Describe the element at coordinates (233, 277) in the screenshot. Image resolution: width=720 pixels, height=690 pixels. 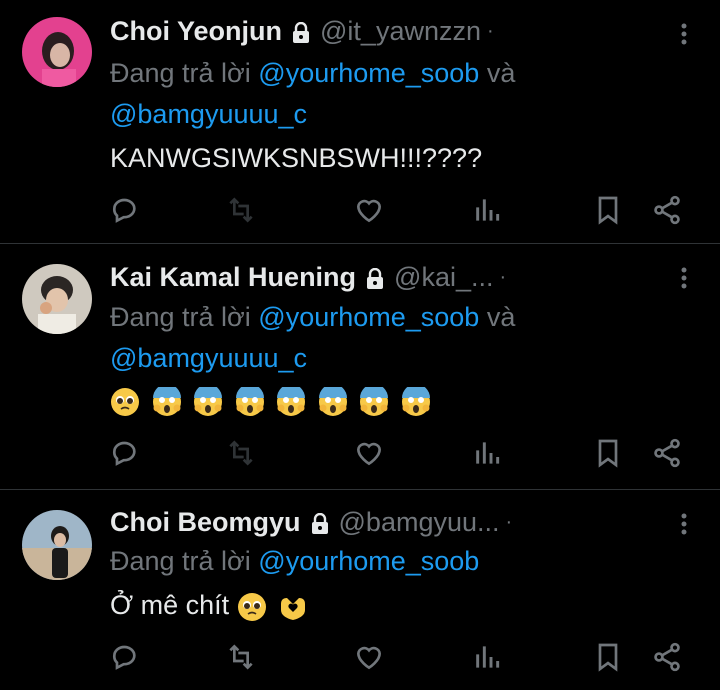
I see `display-name: Kai Kamal Huening` at that location.